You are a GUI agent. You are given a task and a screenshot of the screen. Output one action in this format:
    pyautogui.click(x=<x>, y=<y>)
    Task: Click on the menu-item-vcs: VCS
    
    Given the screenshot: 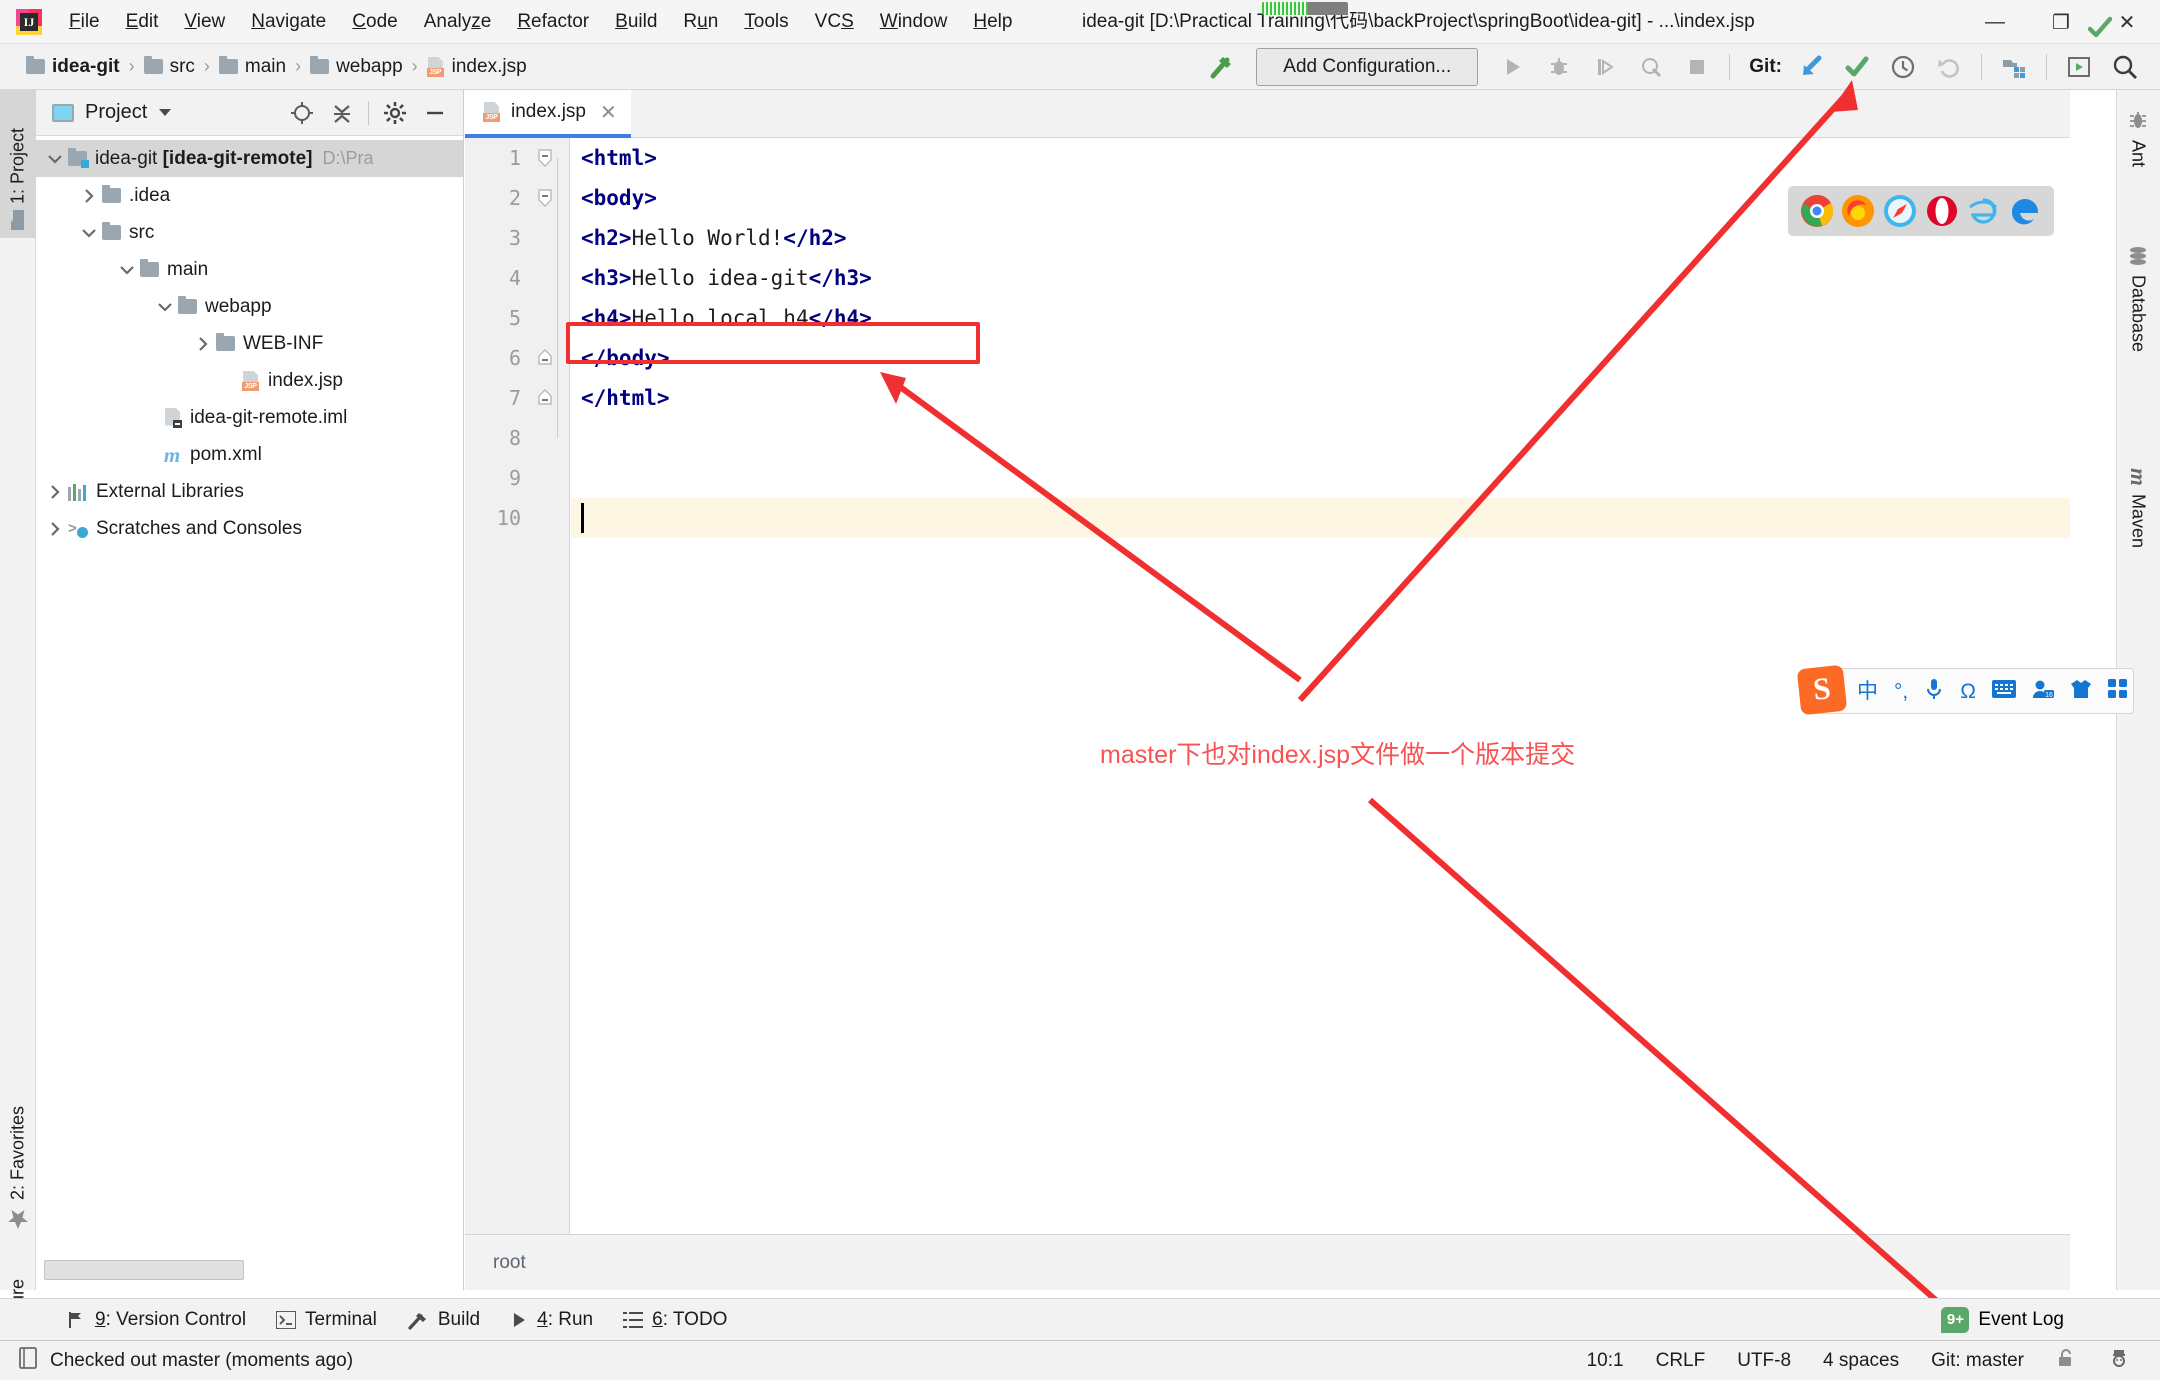 What is the action you would take?
    pyautogui.click(x=834, y=22)
    